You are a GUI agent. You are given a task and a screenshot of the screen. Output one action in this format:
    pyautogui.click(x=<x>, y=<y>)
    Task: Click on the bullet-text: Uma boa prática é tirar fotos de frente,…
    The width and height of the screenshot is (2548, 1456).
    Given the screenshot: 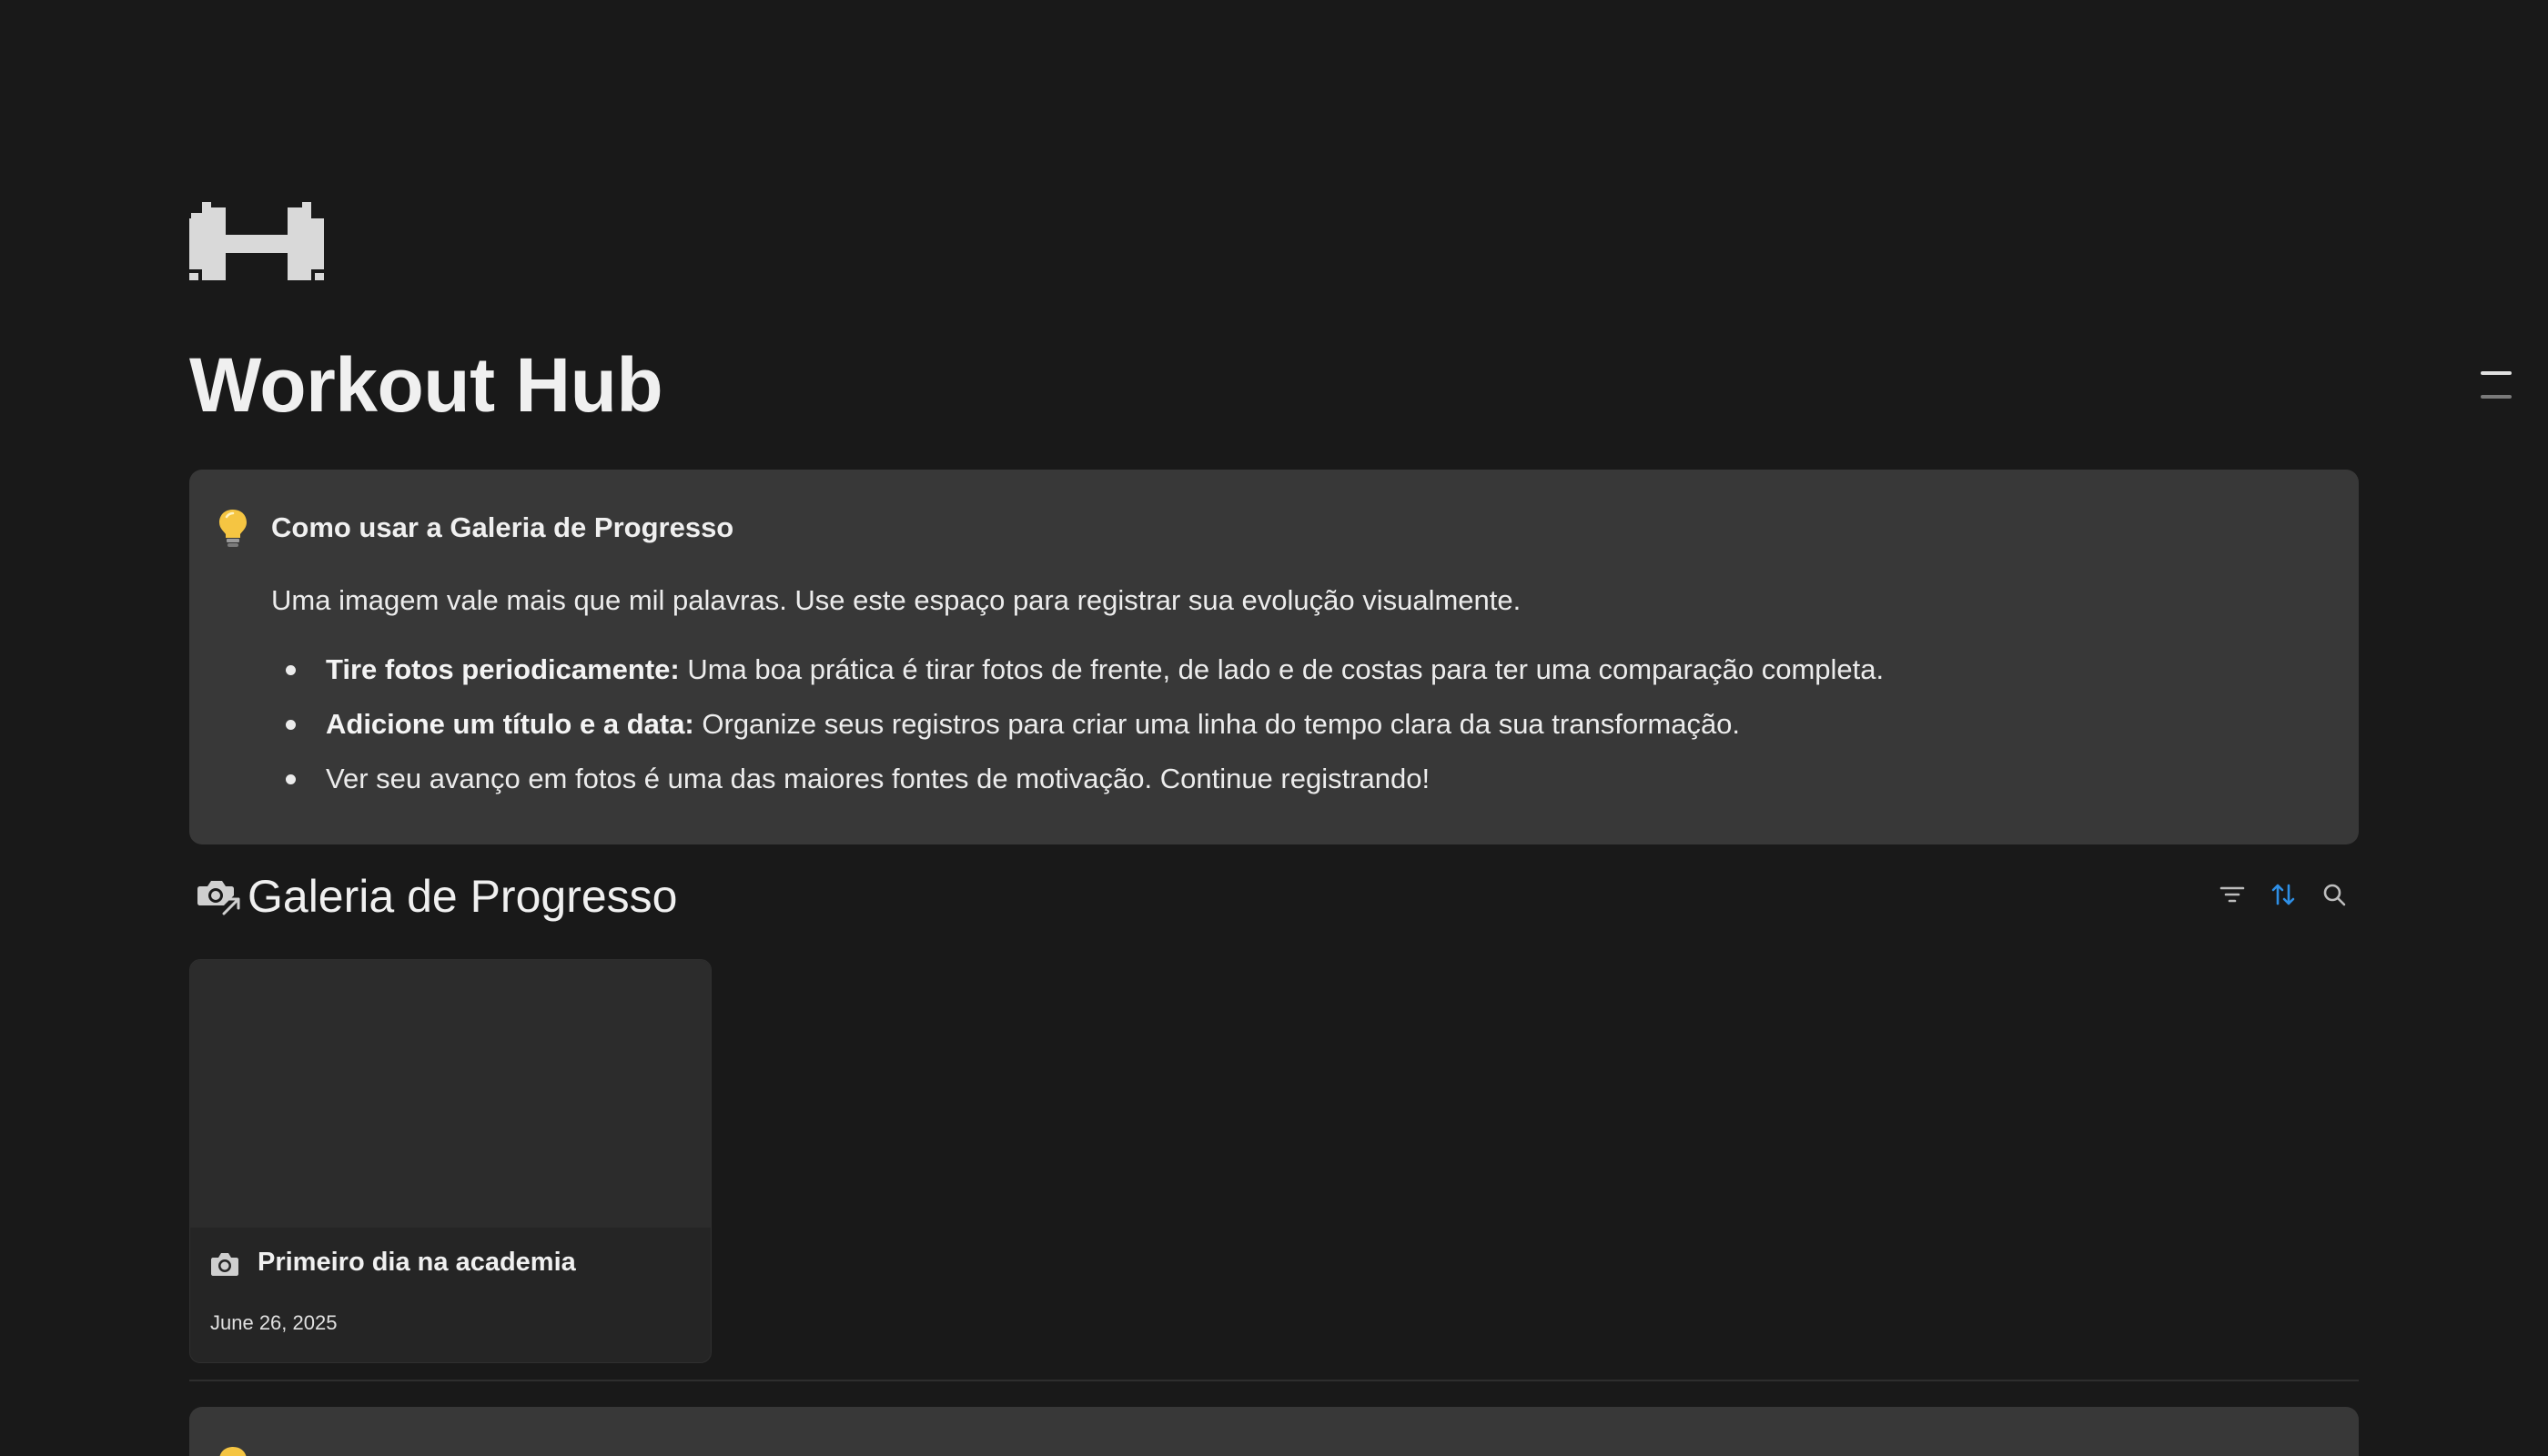 What is the action you would take?
    pyautogui.click(x=1282, y=669)
    